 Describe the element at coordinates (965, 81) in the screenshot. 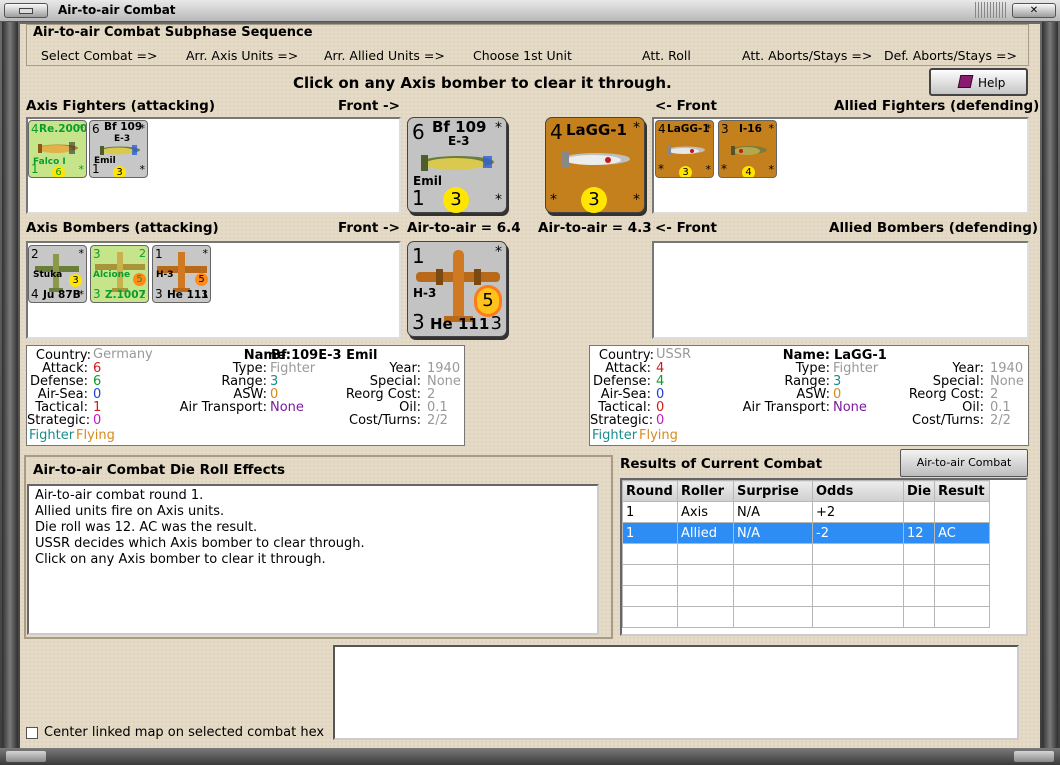

I see `help-book-icon` at that location.